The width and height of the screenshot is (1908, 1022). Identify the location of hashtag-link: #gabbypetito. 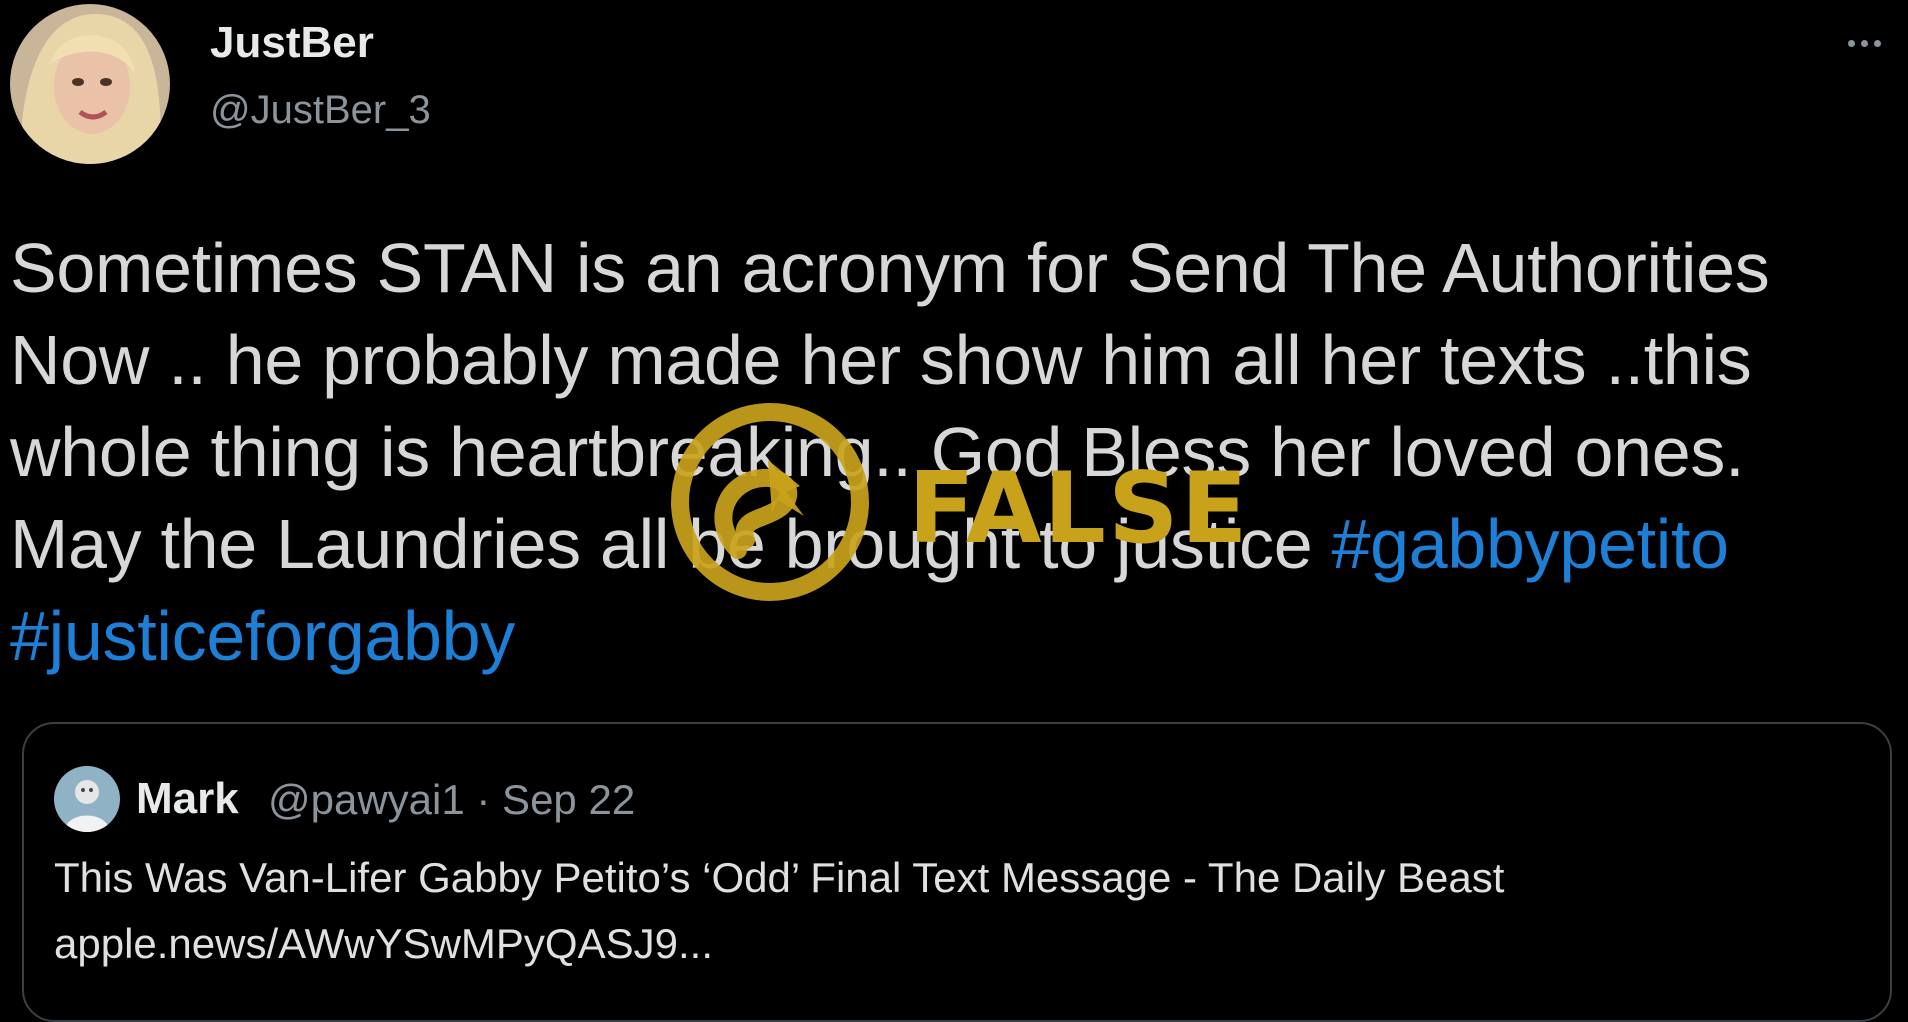
(1530, 544).